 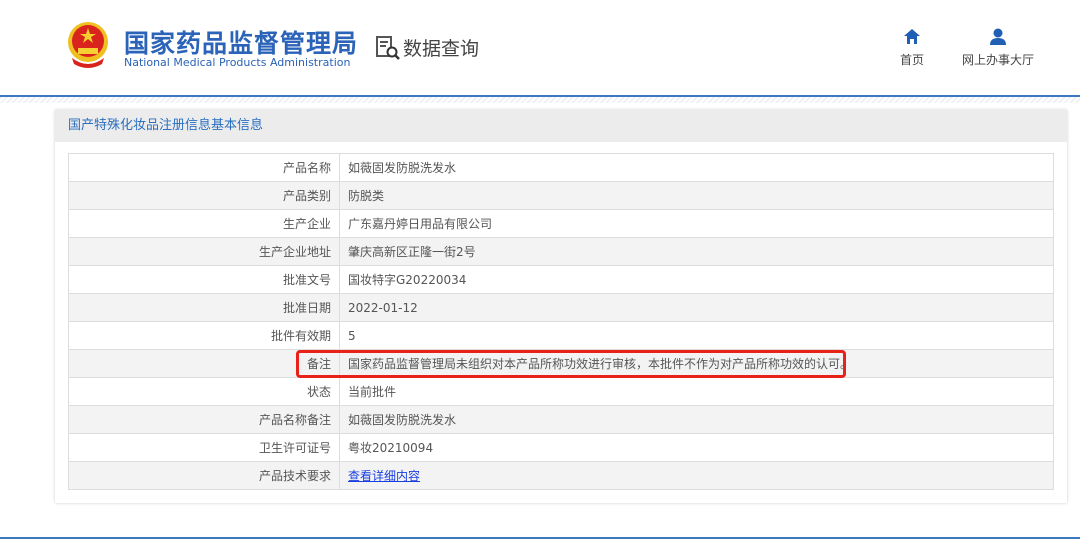 I want to click on row-value: 肇庆高新区正隆一街2号, so click(x=696, y=251).